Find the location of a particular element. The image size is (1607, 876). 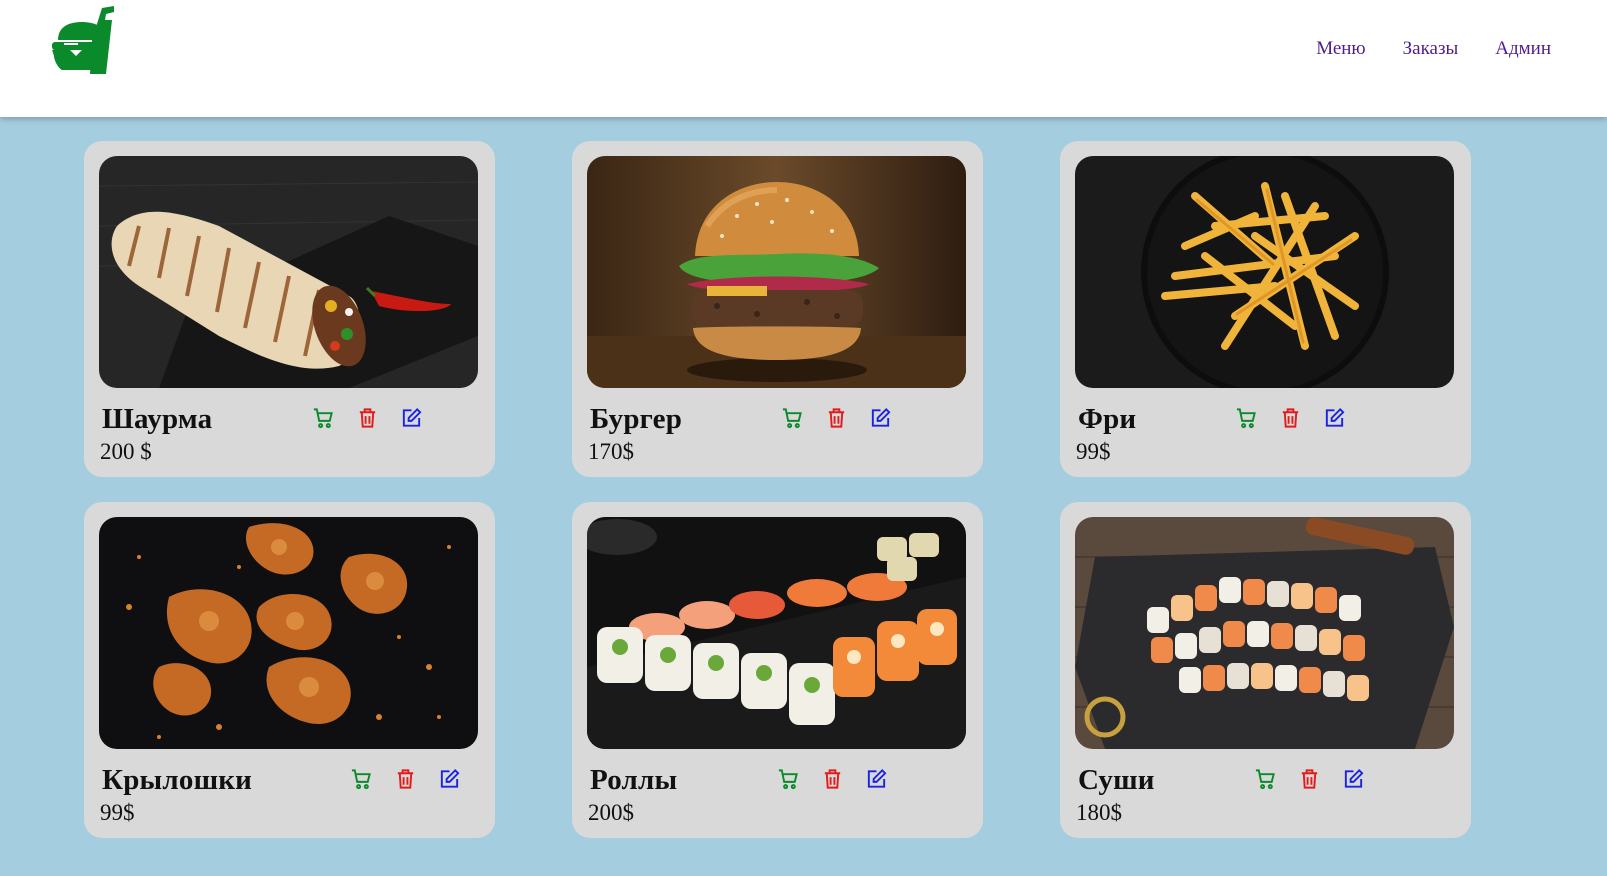

product-name: Бургер is located at coordinates (636, 419).